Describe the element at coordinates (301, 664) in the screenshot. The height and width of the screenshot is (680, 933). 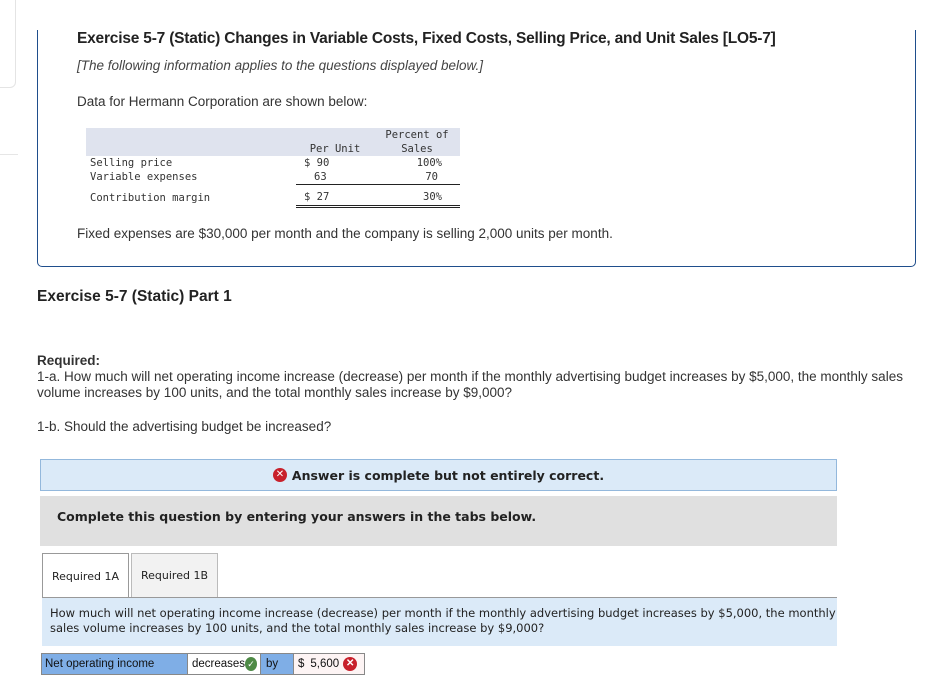
I see `currency-symbol: $` at that location.